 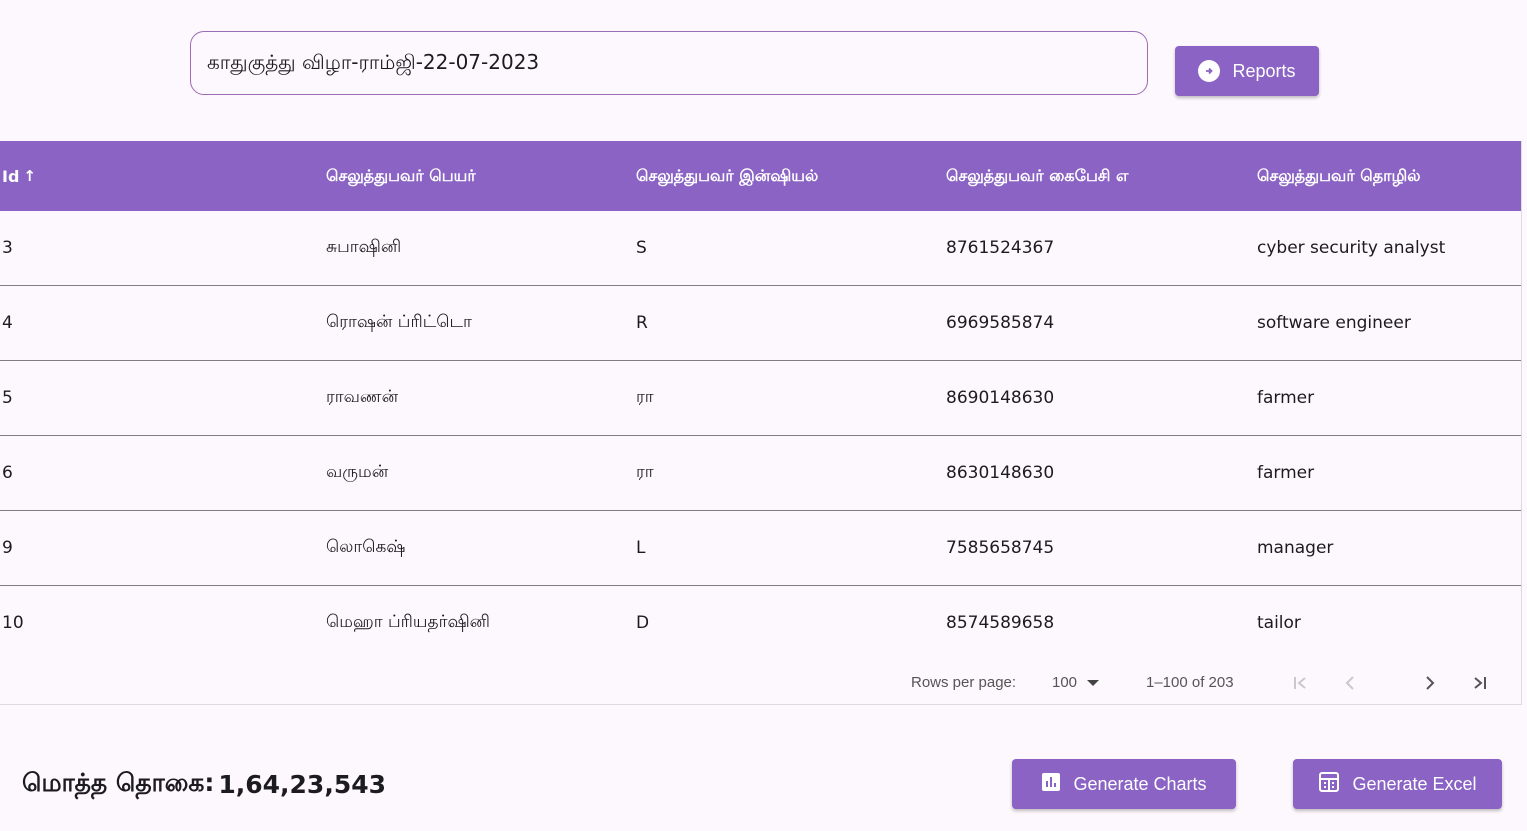 I want to click on column-header-payer-initial: செலுத்துபவர் இன்ஷியல், so click(x=727, y=176).